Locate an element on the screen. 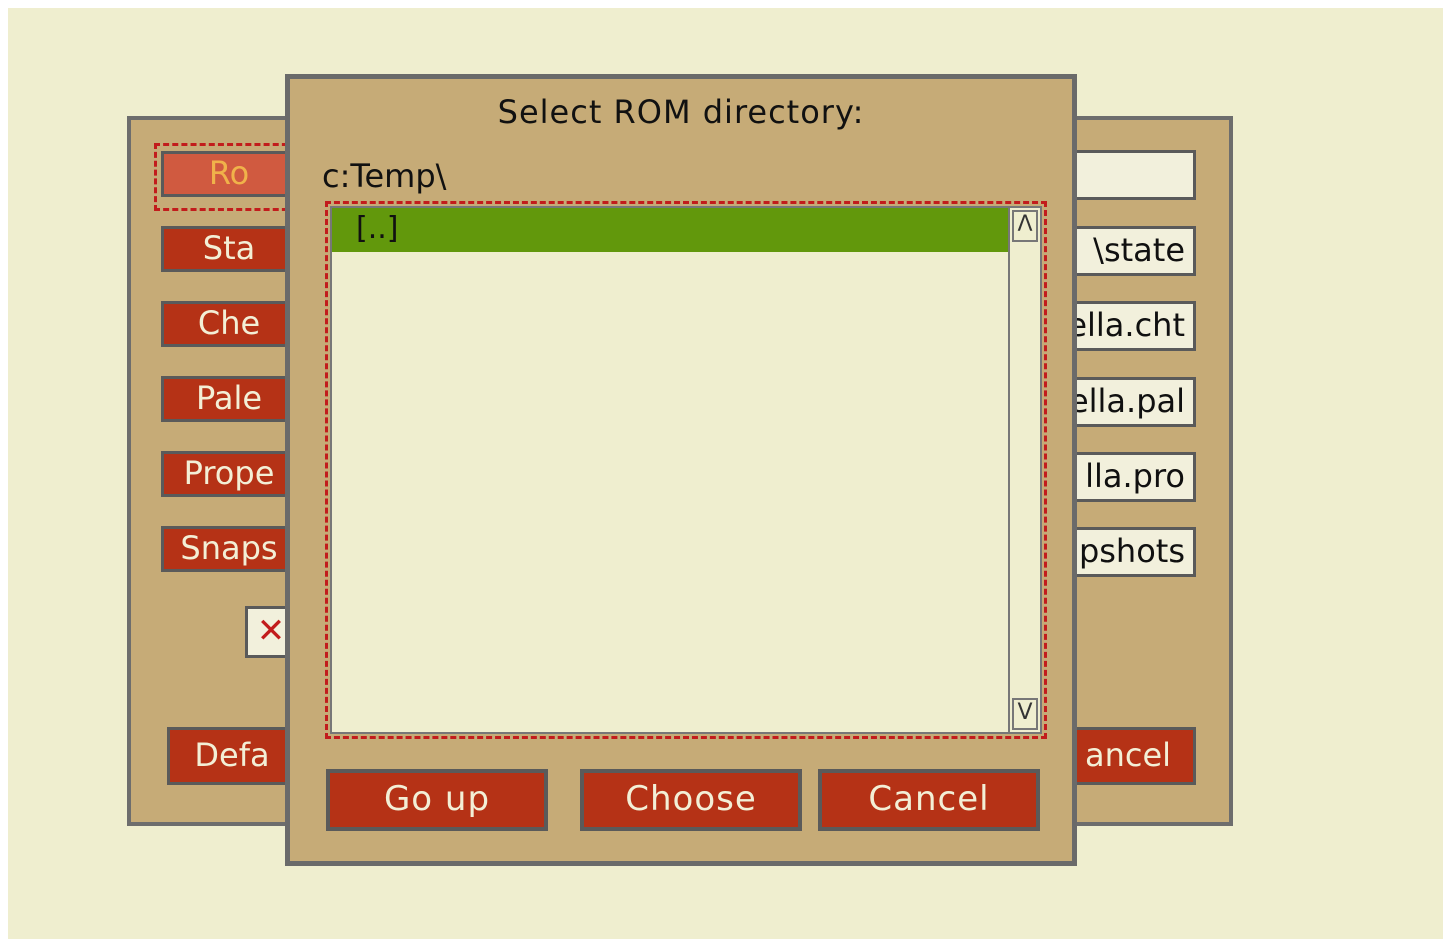 This screenshot has height=939, width=1451. scroll-up-arrow-icon: Λ is located at coordinates (1025, 226).